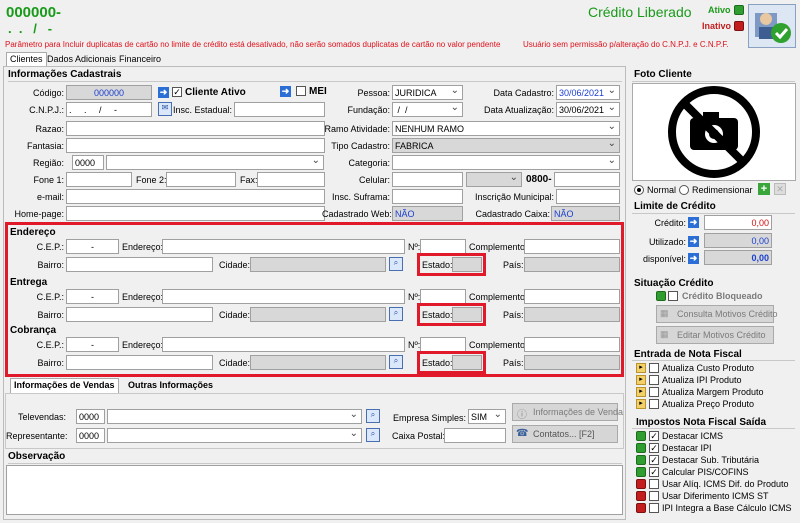  Describe the element at coordinates (139, 314) in the screenshot. I see `entrega-bairro-field` at that location.